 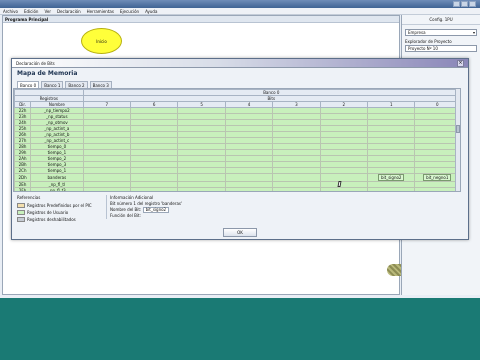 I want to click on register-address: 2Fh, so click(x=23, y=189).